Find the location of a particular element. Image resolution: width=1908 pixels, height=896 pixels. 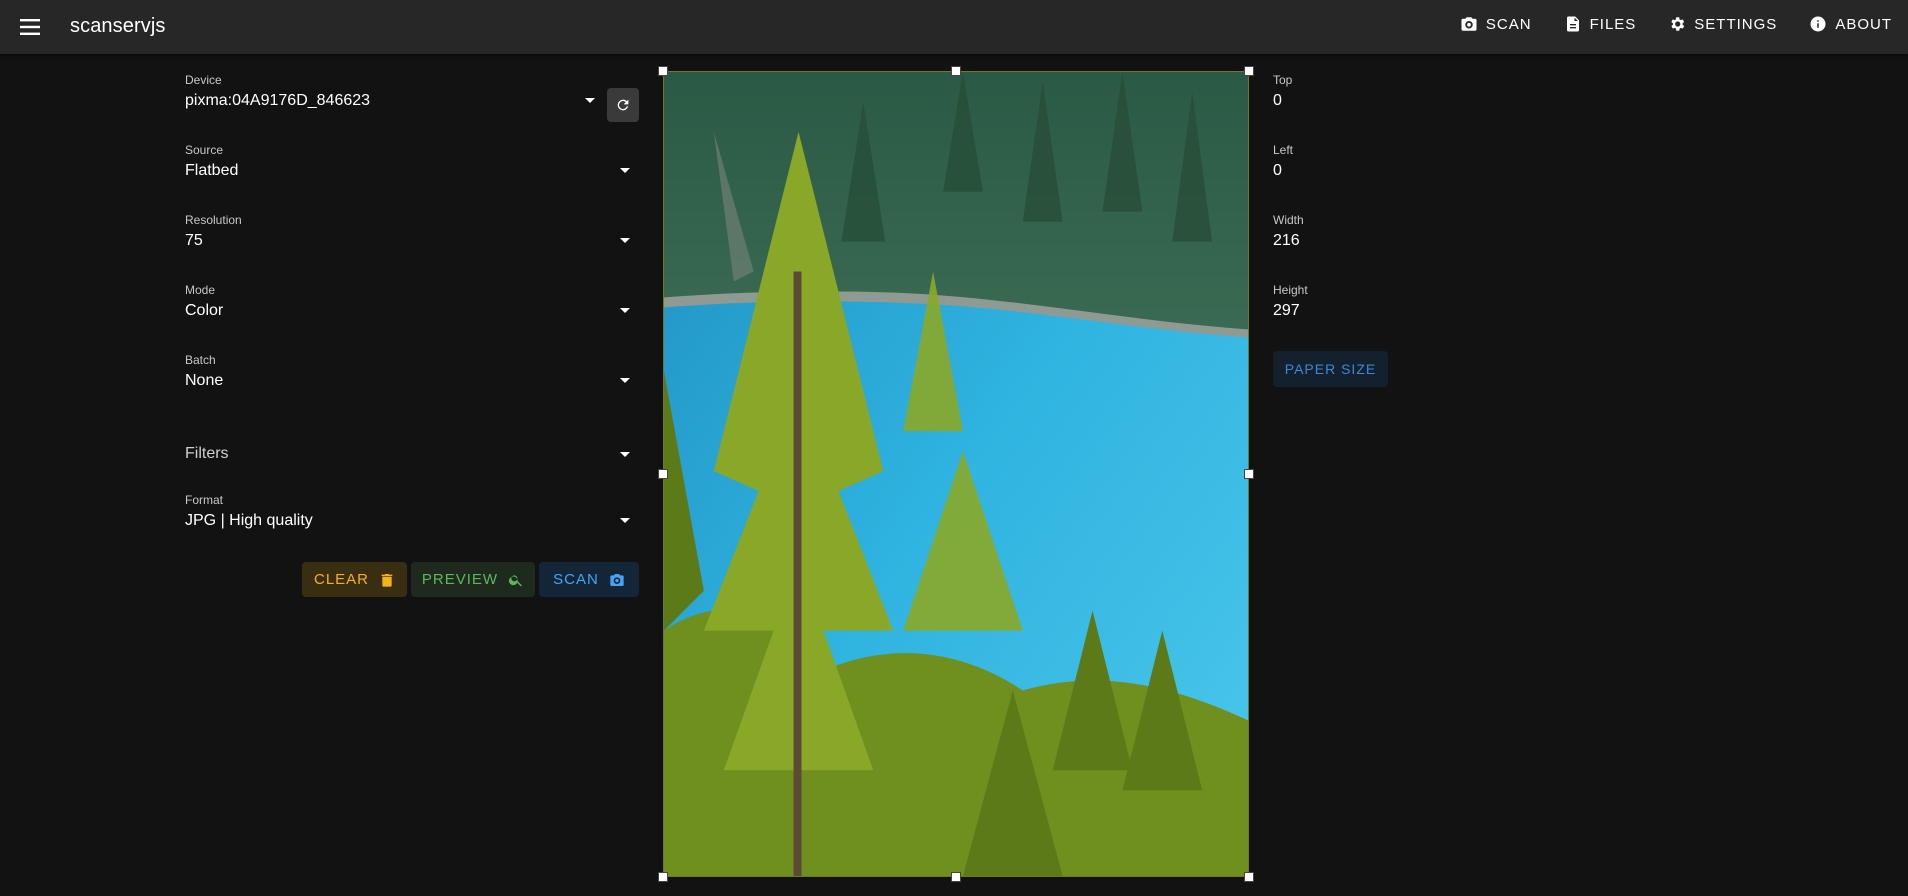

filters-label: Filters is located at coordinates (207, 453).